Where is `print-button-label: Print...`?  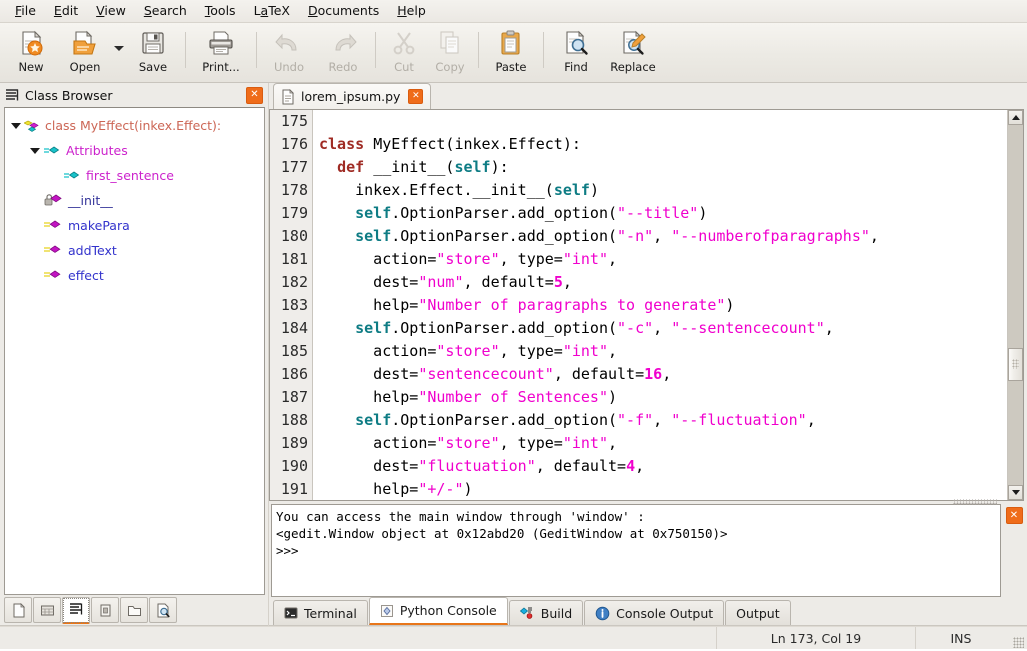
print-button-label: Print... is located at coordinates (221, 67).